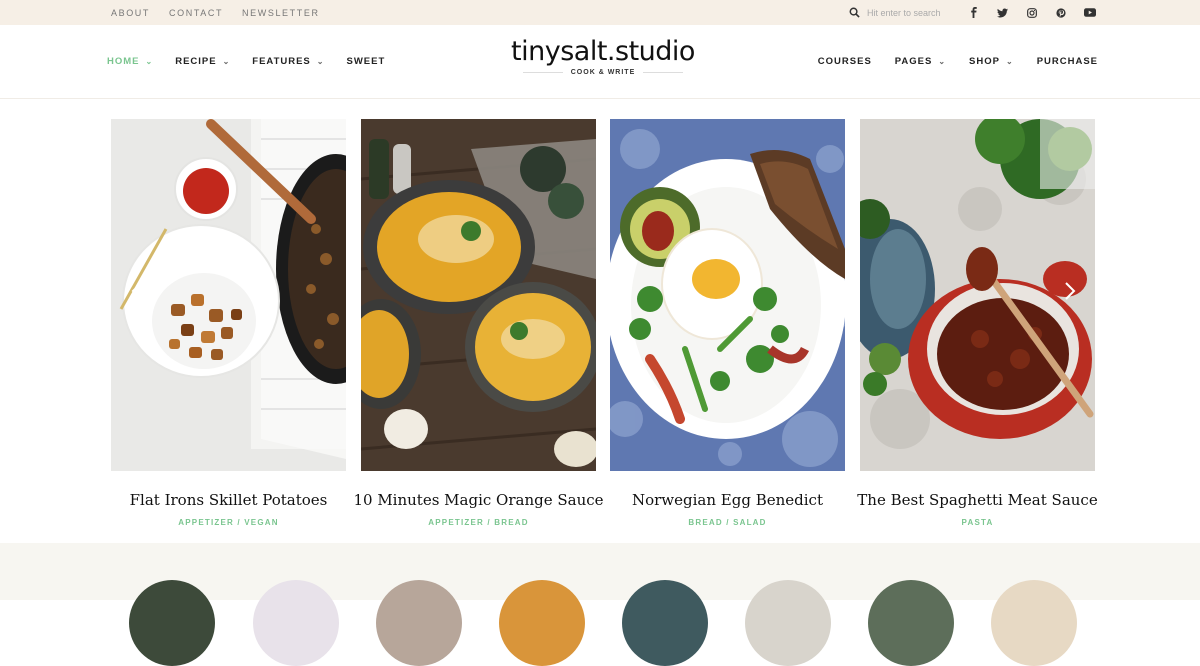 The height and width of the screenshot is (666, 1200). What do you see at coordinates (130, 13) in the screenshot?
I see `top-link-about: ABOUT` at bounding box center [130, 13].